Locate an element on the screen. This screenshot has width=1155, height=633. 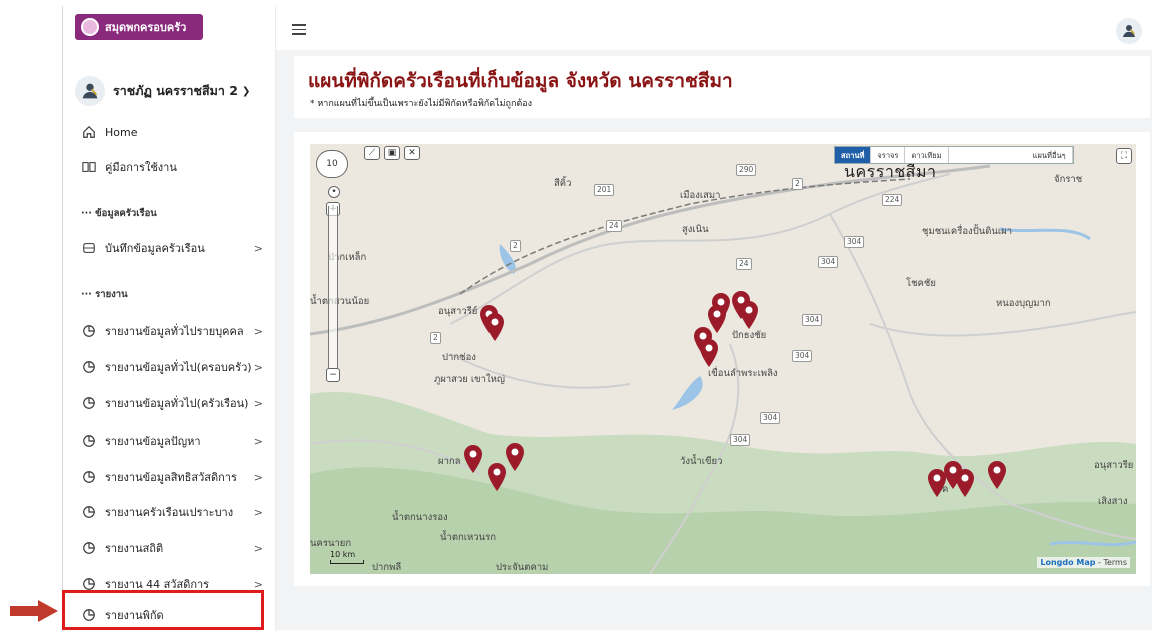
map-place-label: ปักธงชัย is located at coordinates (749, 335).